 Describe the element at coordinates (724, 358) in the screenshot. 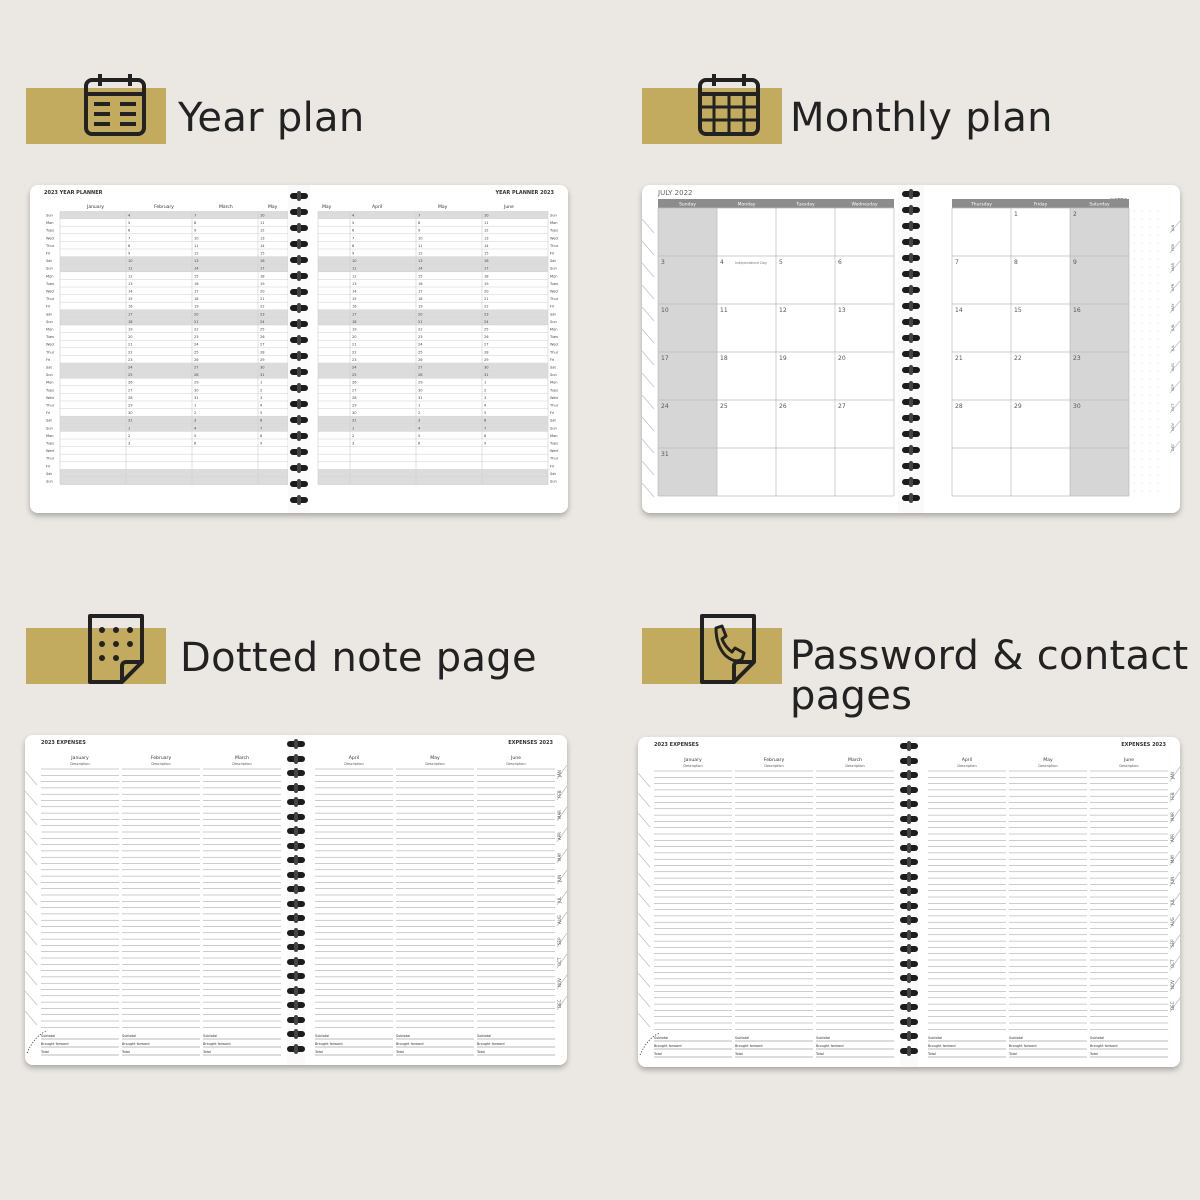

I see `date-number: 18` at that location.